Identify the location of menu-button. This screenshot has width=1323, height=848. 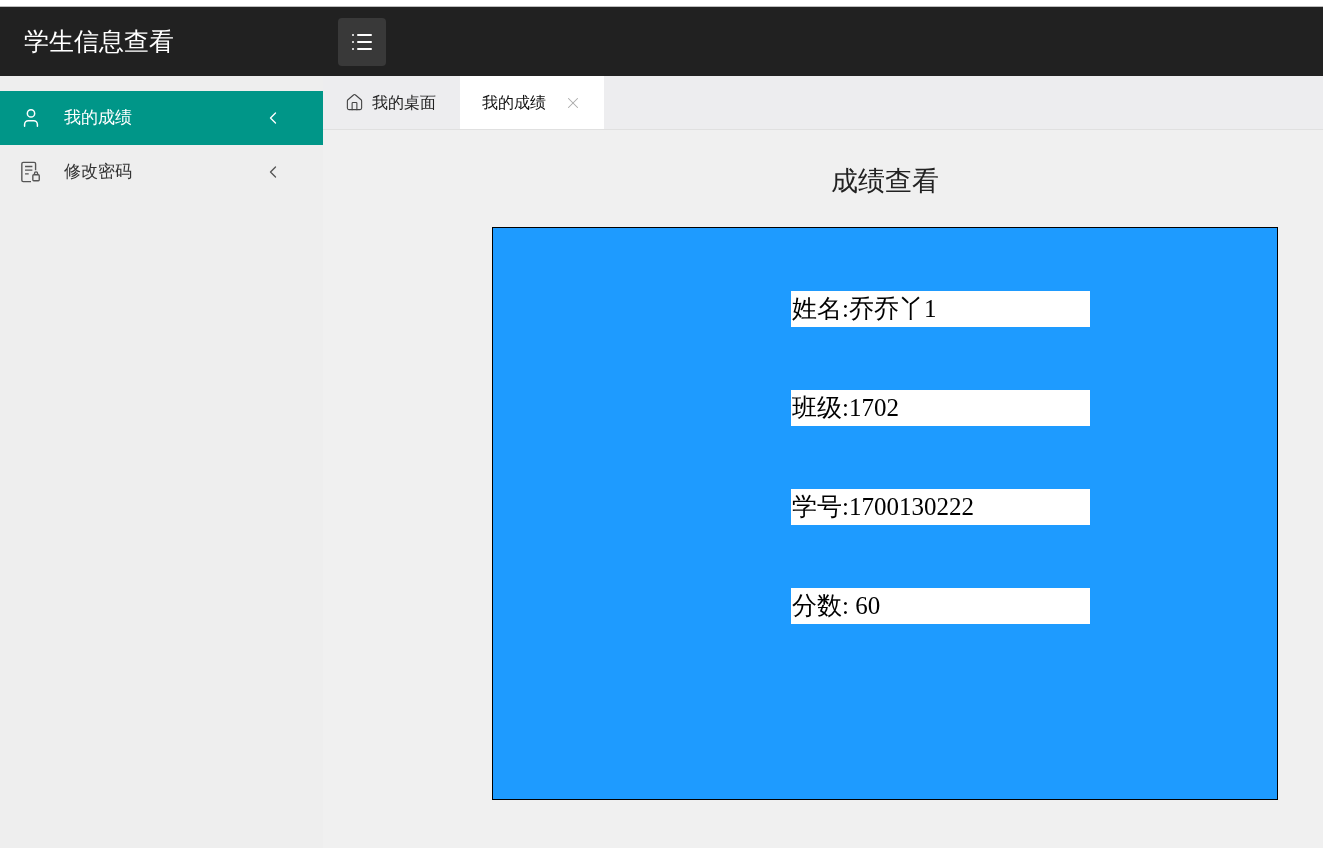
(362, 41).